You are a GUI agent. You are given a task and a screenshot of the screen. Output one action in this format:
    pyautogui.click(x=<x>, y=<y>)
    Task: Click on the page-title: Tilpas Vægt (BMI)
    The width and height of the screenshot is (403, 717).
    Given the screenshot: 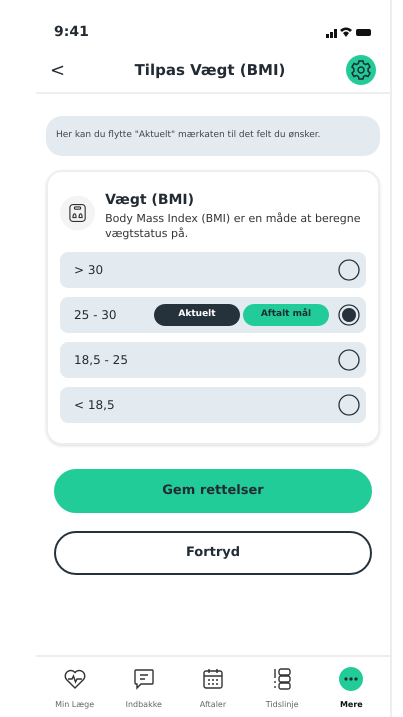 What is the action you would take?
    pyautogui.click(x=210, y=70)
    